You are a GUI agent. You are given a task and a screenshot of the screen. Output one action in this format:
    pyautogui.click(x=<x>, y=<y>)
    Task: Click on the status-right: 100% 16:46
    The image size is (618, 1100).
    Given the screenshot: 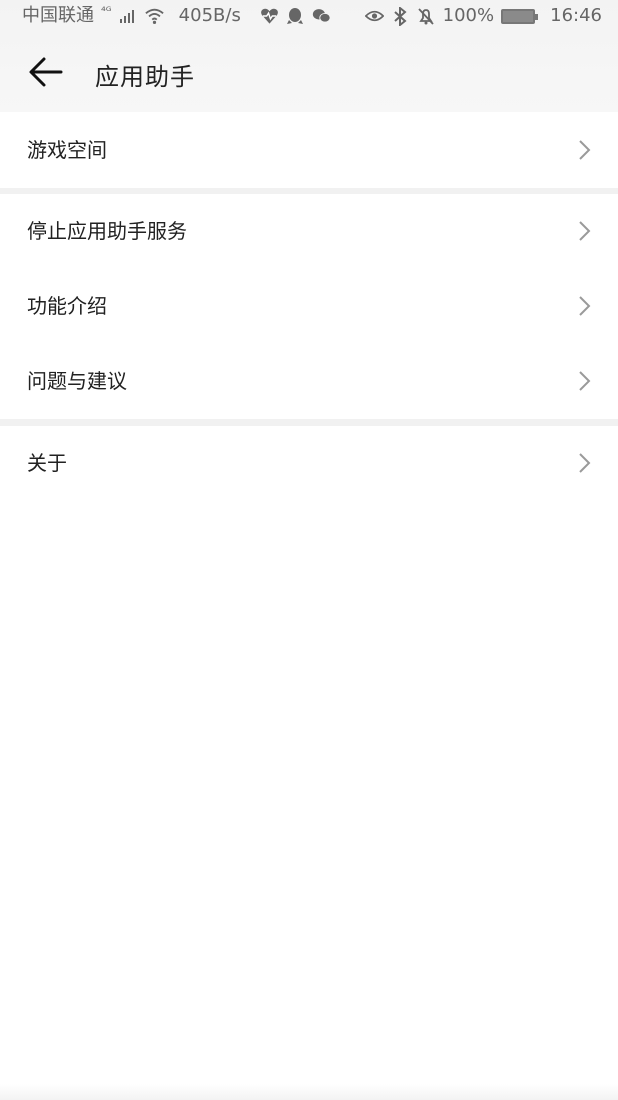 What is the action you would take?
    pyautogui.click(x=483, y=16)
    